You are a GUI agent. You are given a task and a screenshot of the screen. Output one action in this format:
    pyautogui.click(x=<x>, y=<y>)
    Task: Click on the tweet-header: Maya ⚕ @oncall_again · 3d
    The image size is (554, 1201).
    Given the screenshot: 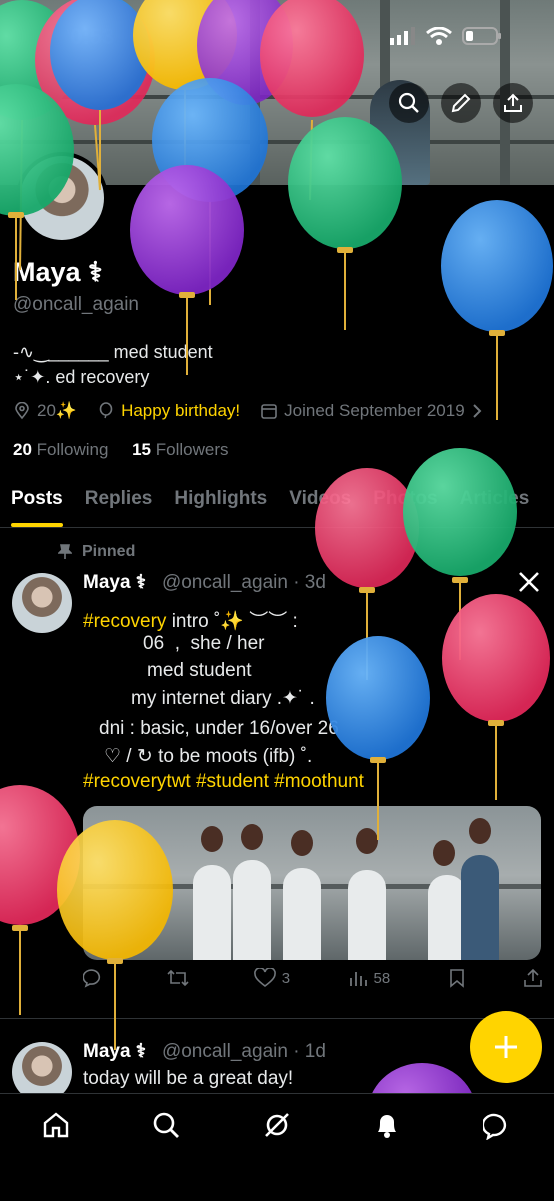 What is the action you would take?
    pyautogui.click(x=204, y=582)
    